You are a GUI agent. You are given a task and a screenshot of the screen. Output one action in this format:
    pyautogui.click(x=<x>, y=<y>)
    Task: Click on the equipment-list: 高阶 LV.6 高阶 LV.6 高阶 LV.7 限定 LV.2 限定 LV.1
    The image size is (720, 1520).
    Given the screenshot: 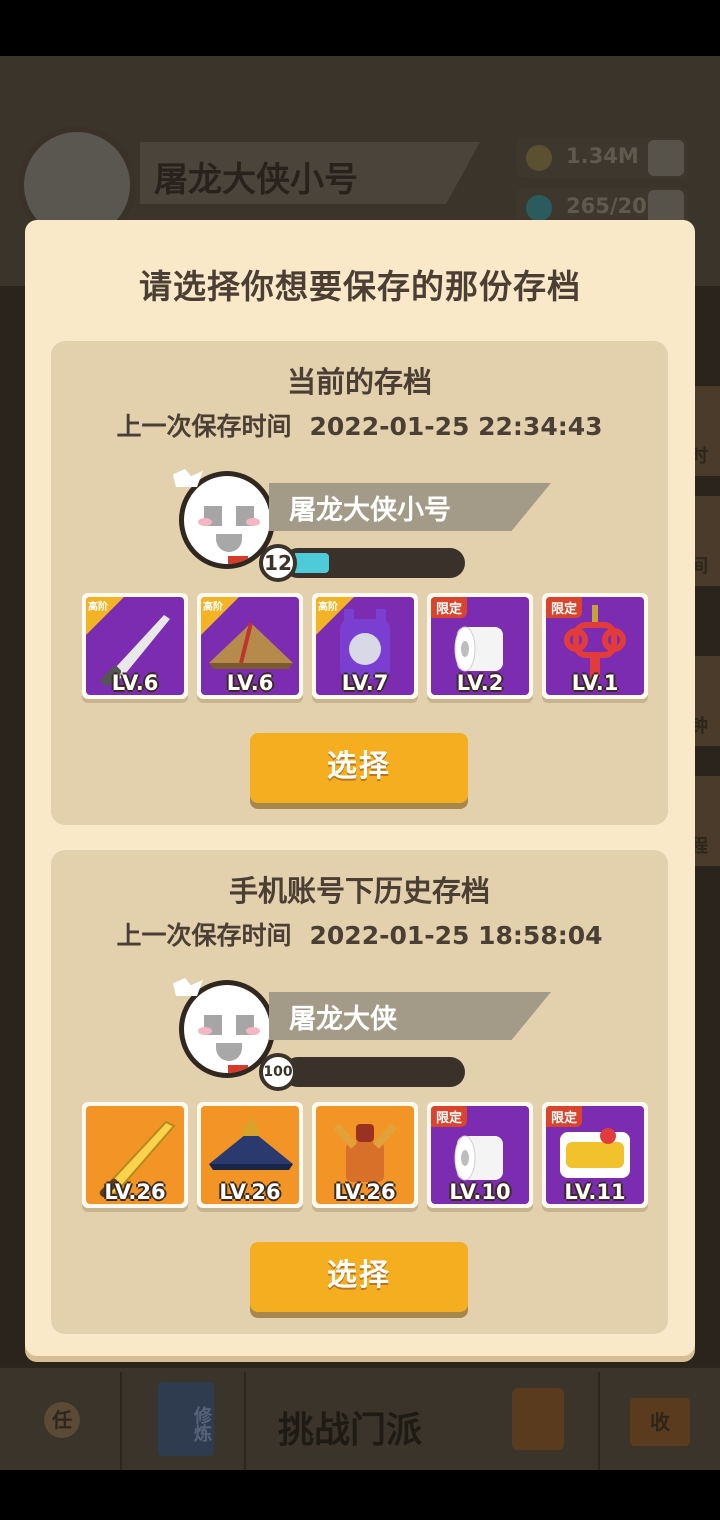 What is the action you would take?
    pyautogui.click(x=365, y=648)
    